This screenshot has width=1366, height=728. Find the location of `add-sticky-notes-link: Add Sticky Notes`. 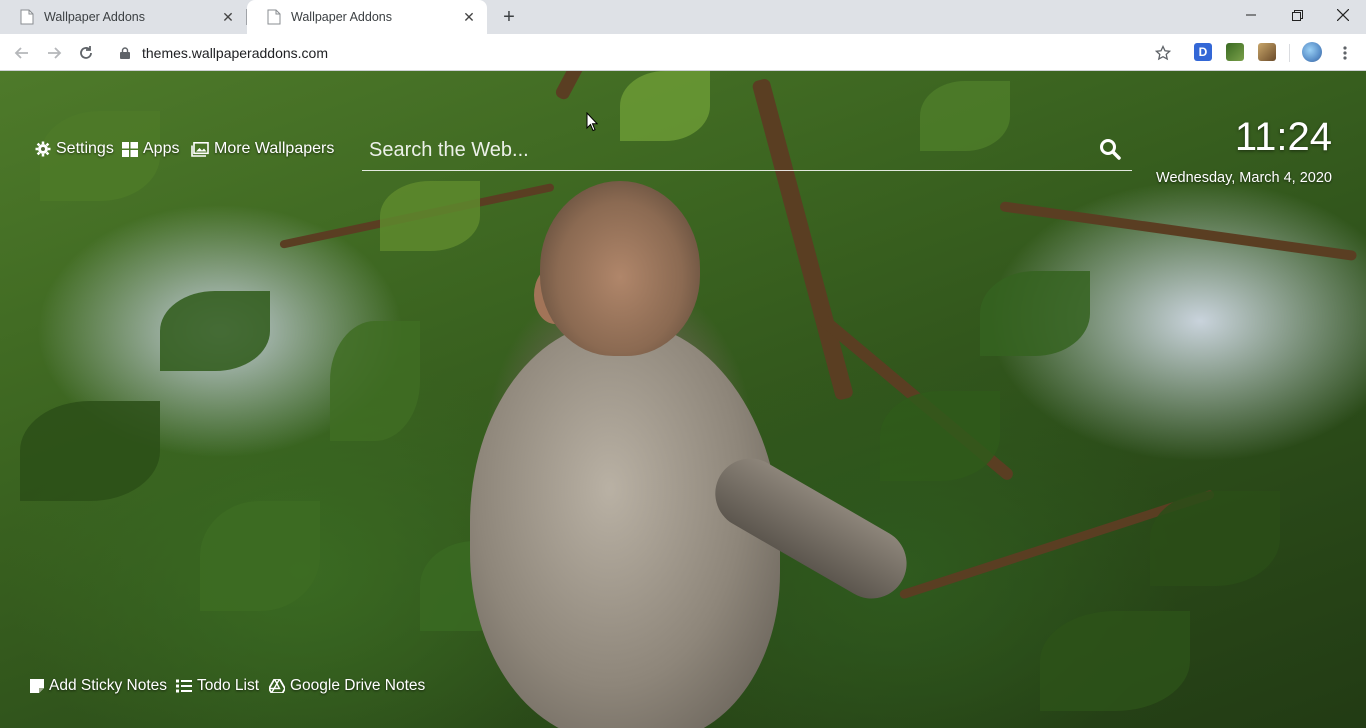

add-sticky-notes-link: Add Sticky Notes is located at coordinates (98, 686).